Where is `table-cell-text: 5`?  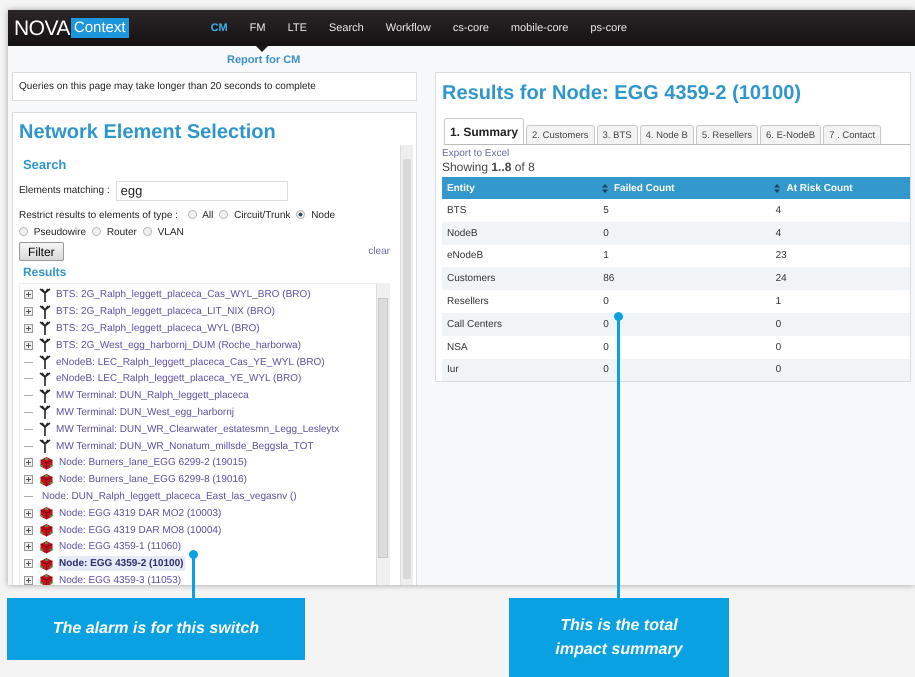 table-cell-text: 5 is located at coordinates (606, 211).